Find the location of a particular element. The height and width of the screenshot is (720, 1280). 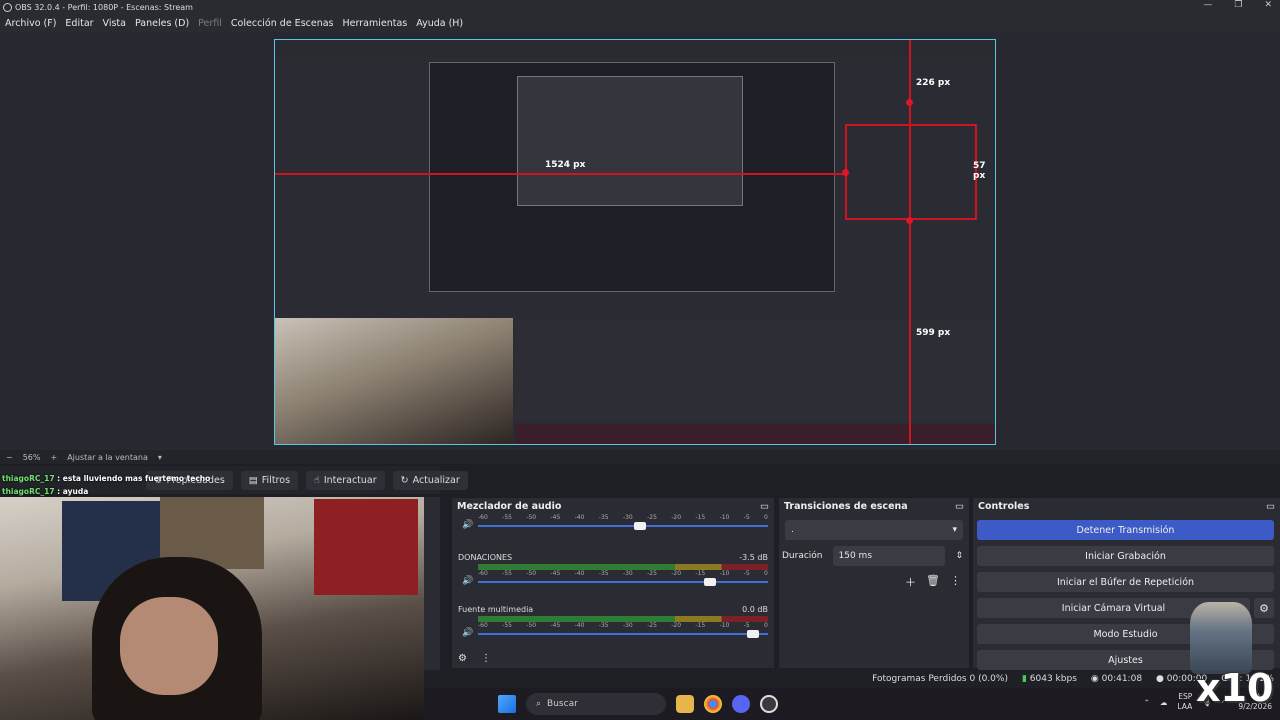

scene-list-strip is located at coordinates (432, 583).